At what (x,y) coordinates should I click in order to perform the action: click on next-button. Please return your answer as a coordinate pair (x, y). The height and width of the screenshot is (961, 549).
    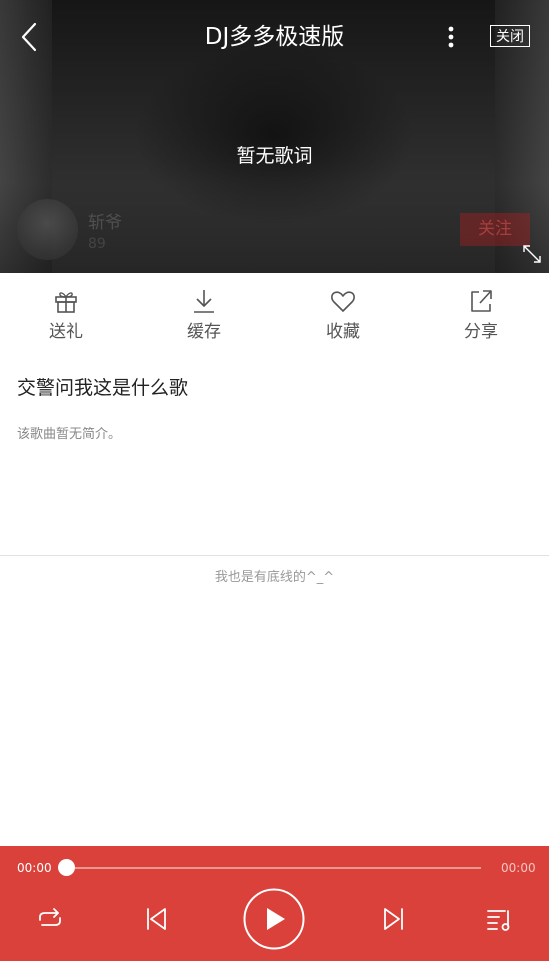
    Looking at the image, I should click on (394, 921).